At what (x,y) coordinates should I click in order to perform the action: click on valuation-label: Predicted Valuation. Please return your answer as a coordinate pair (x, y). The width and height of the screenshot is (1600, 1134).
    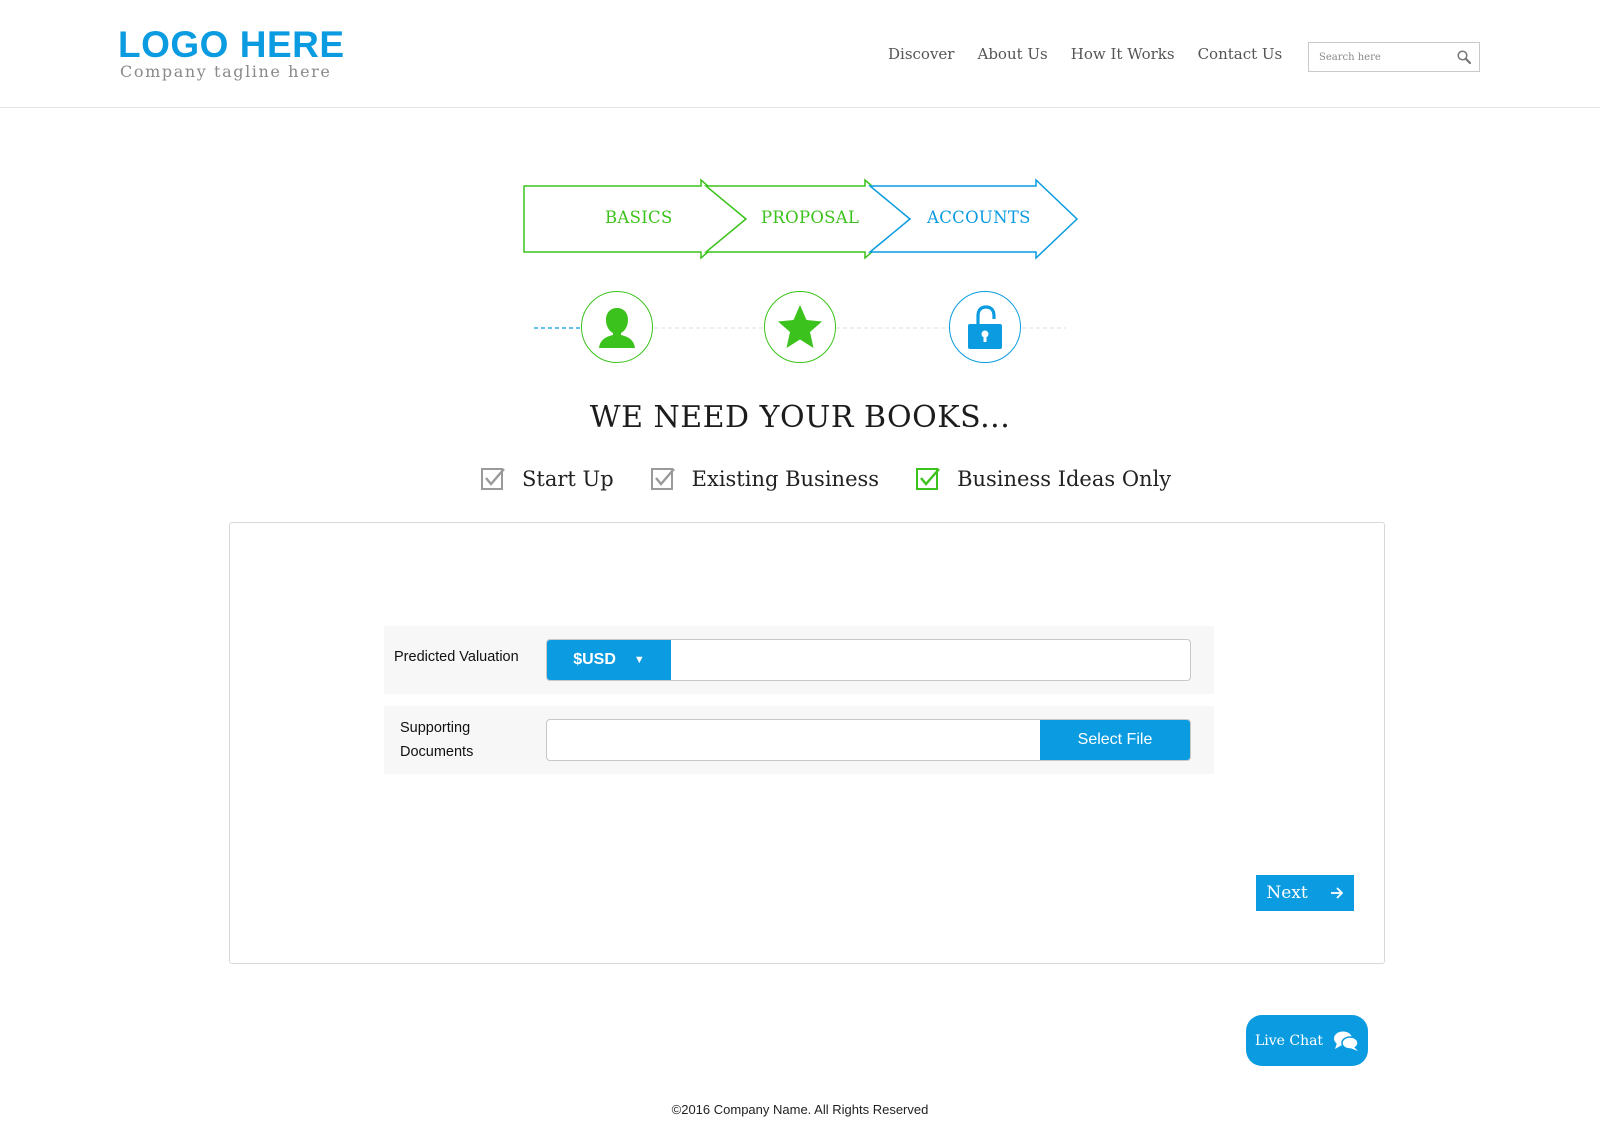
    Looking at the image, I should click on (456, 657).